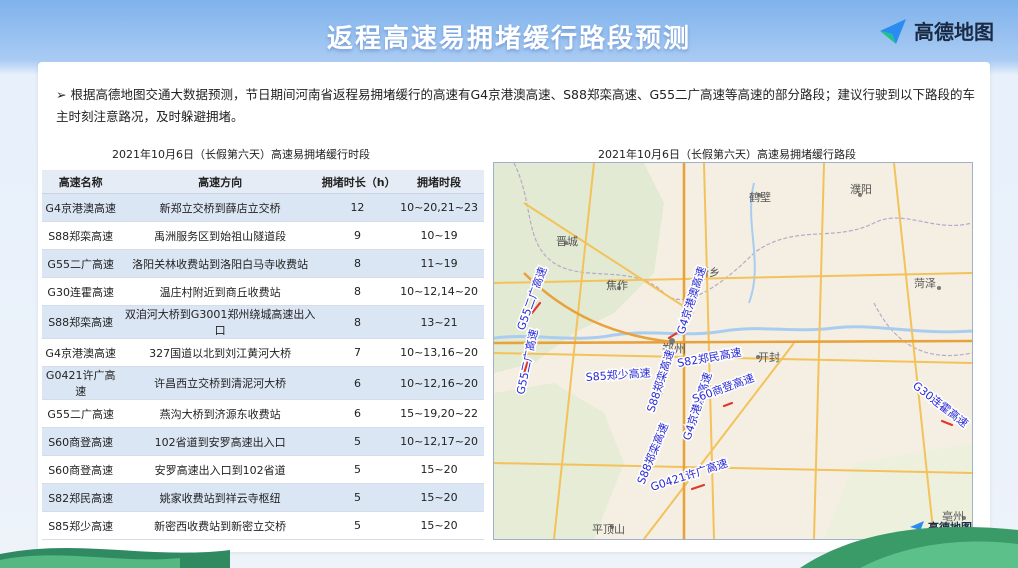 This screenshot has height=568, width=1018. I want to click on cell-period: 10~12,16~20, so click(439, 383).